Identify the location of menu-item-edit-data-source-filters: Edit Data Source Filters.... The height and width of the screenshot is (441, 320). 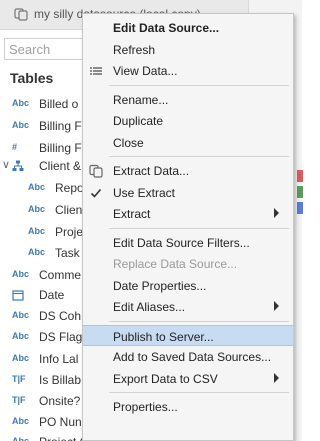
(188, 242).